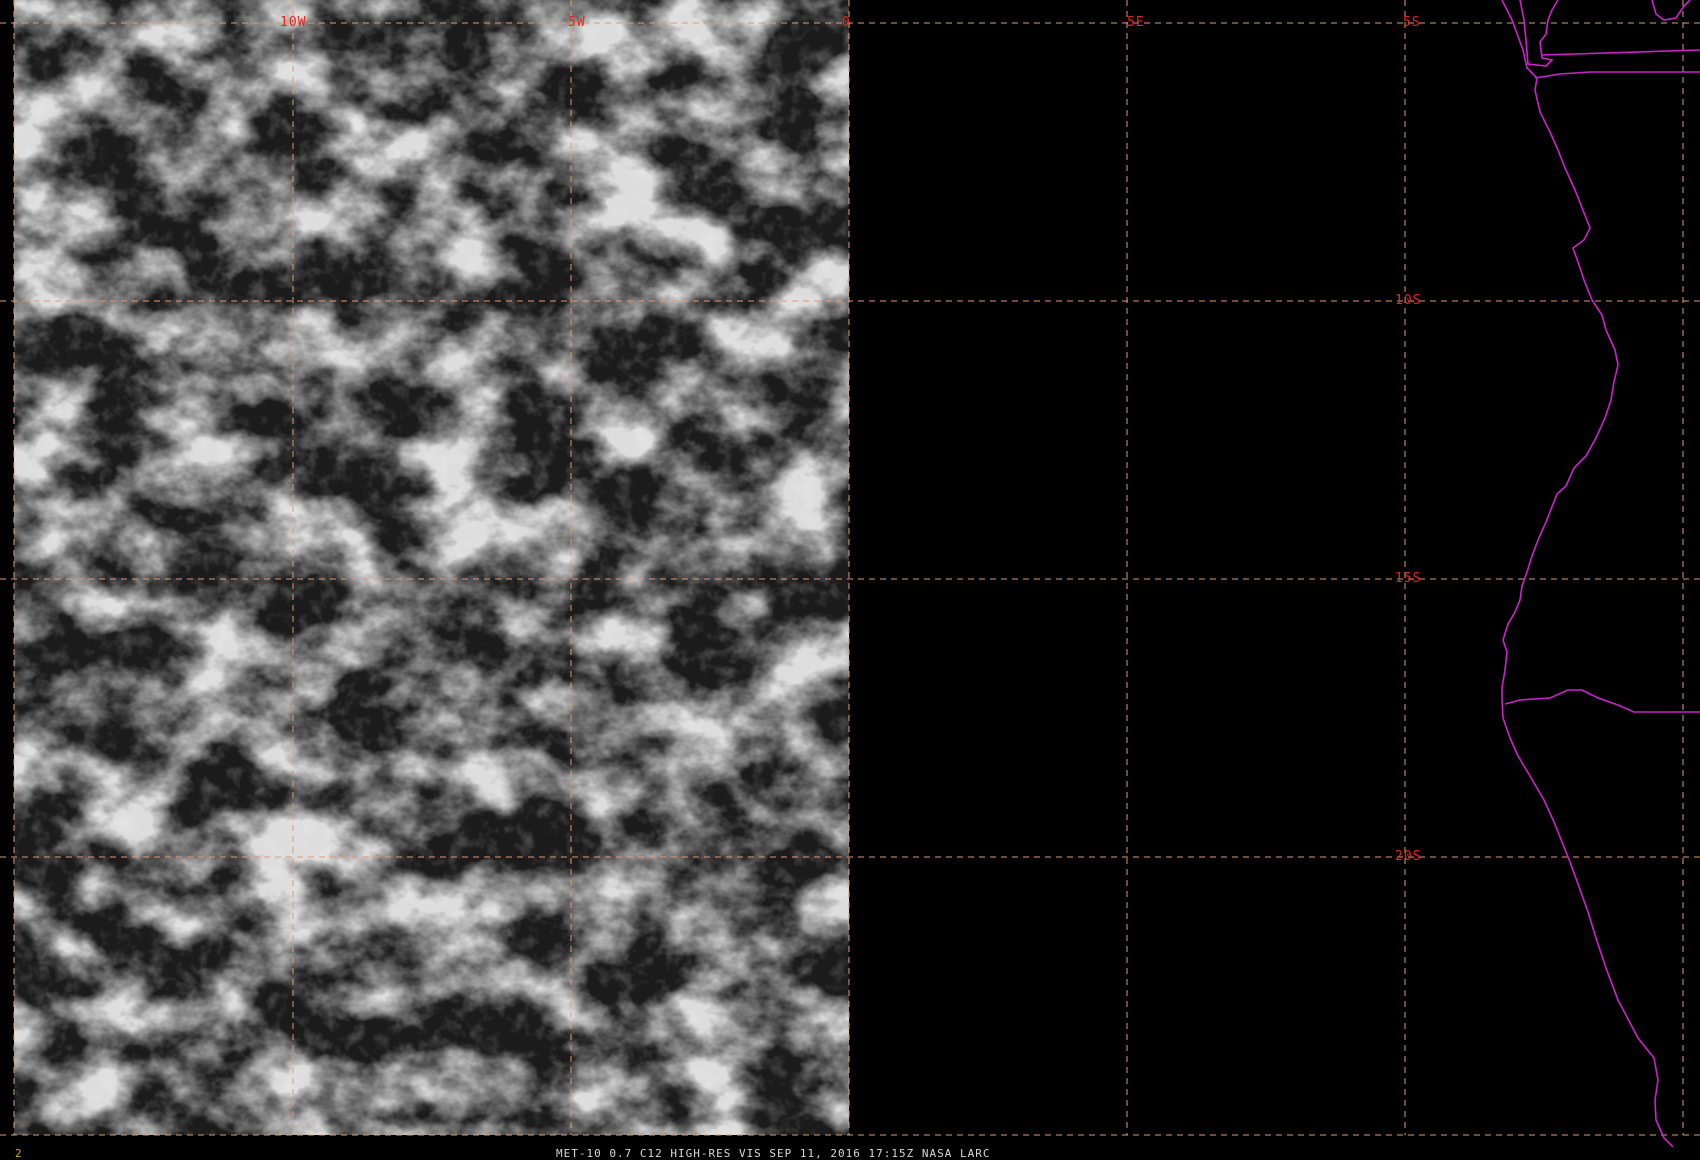 Image resolution: width=1700 pixels, height=1160 pixels. Describe the element at coordinates (1408, 300) in the screenshot. I see `grid-label-lat: 10S` at that location.